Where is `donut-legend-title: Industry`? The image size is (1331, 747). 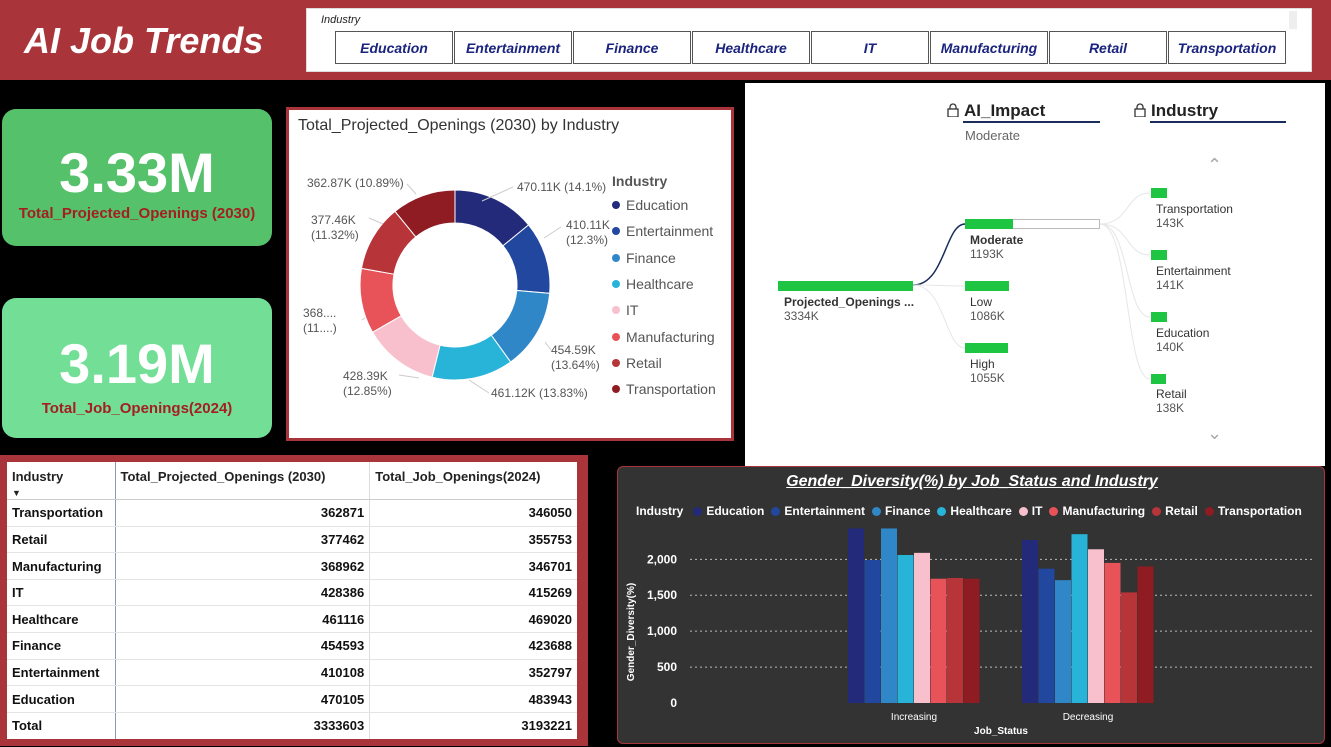
donut-legend-title: Industry is located at coordinates (640, 181).